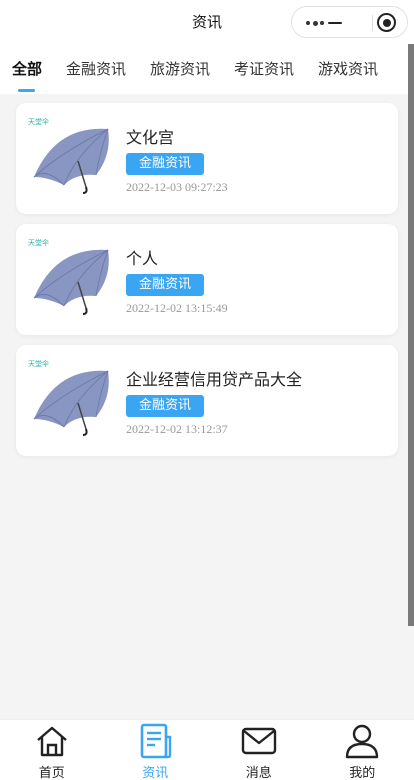 The image size is (414, 780). What do you see at coordinates (207, 22) in the screenshot?
I see `nav-bar: 资讯` at bounding box center [207, 22].